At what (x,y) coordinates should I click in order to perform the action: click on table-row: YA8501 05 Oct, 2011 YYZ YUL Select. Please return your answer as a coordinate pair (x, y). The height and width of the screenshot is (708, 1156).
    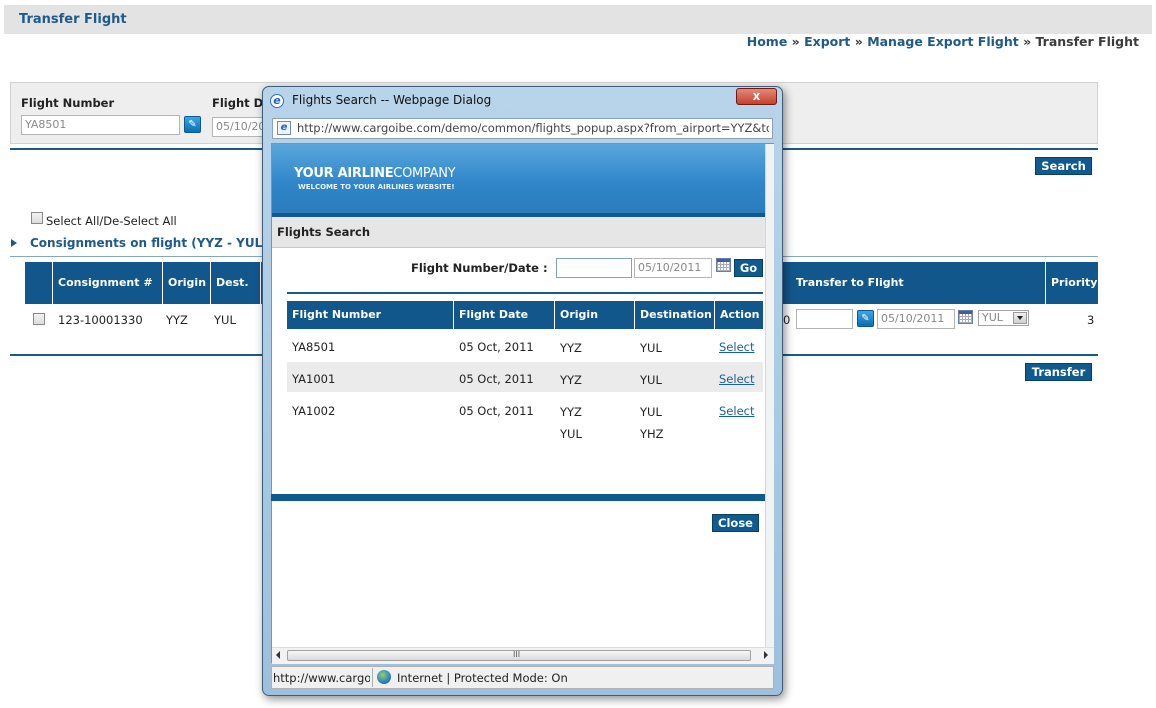
    Looking at the image, I should click on (525, 346).